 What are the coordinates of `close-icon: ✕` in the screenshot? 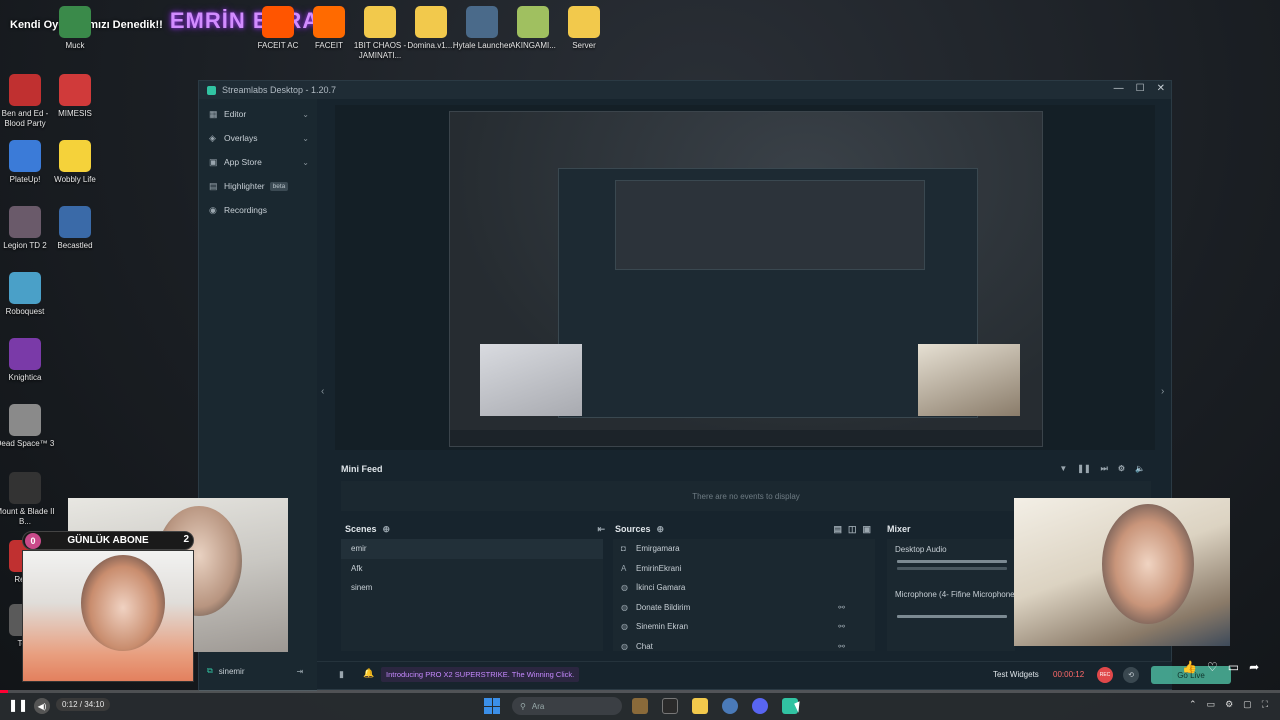 It's located at (1161, 88).